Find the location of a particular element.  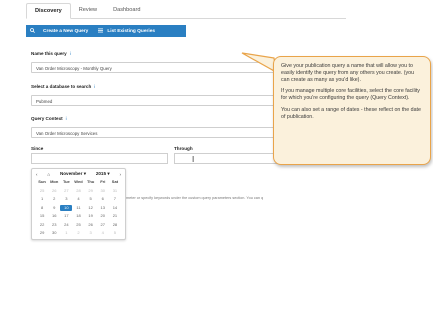

query-context-label-text: Query Context is located at coordinates (47, 118).